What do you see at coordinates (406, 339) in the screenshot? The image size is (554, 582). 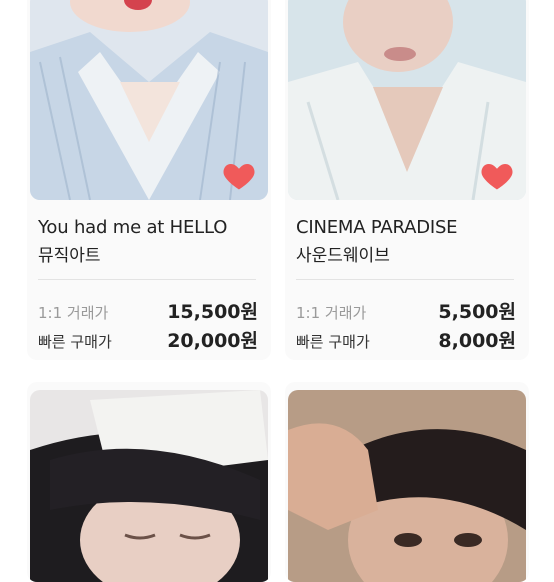 I see `buy-price-row: 빠른 구매가 8,000원` at bounding box center [406, 339].